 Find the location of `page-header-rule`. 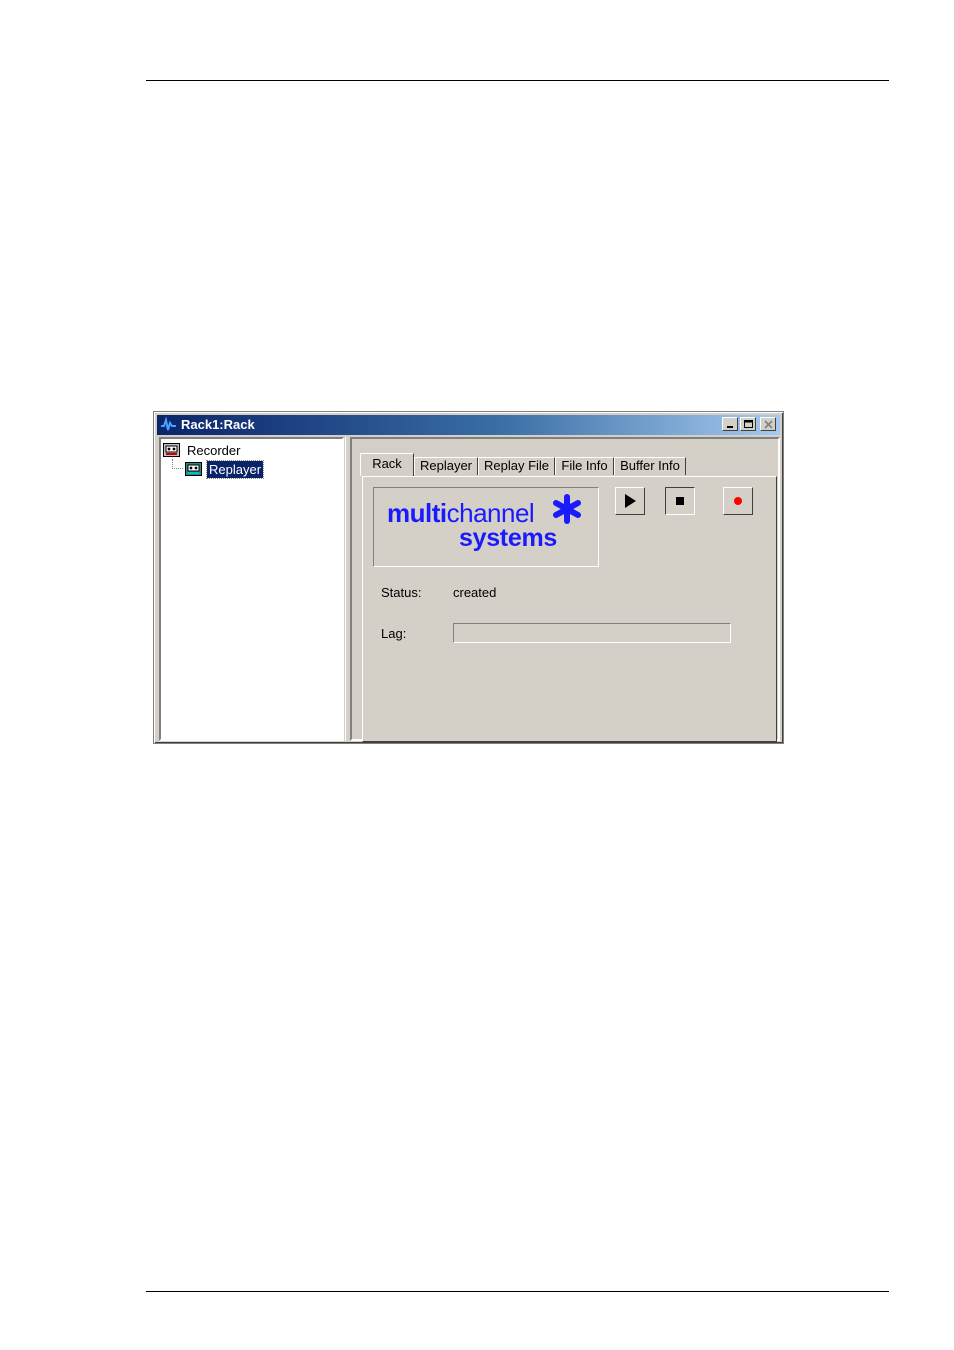

page-header-rule is located at coordinates (517, 80).